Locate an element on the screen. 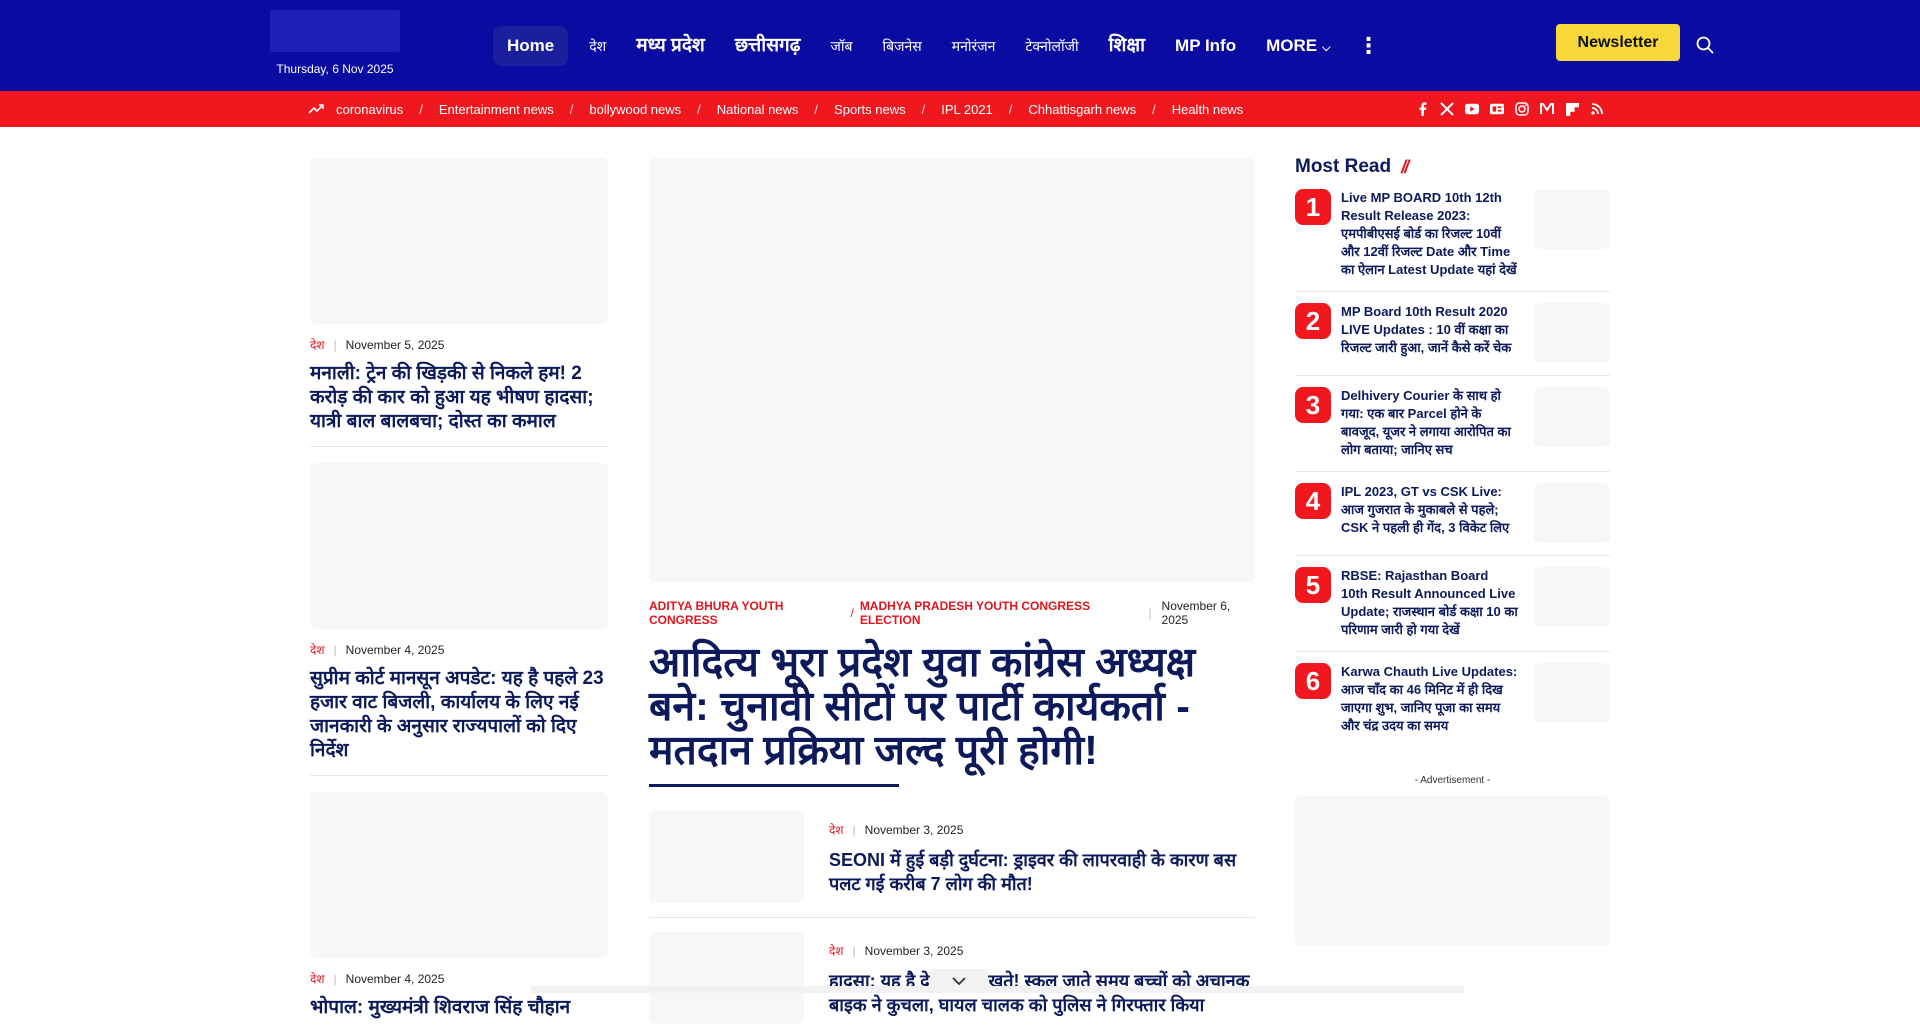 This screenshot has height=1036, width=1920. hero-image is located at coordinates (952, 370).